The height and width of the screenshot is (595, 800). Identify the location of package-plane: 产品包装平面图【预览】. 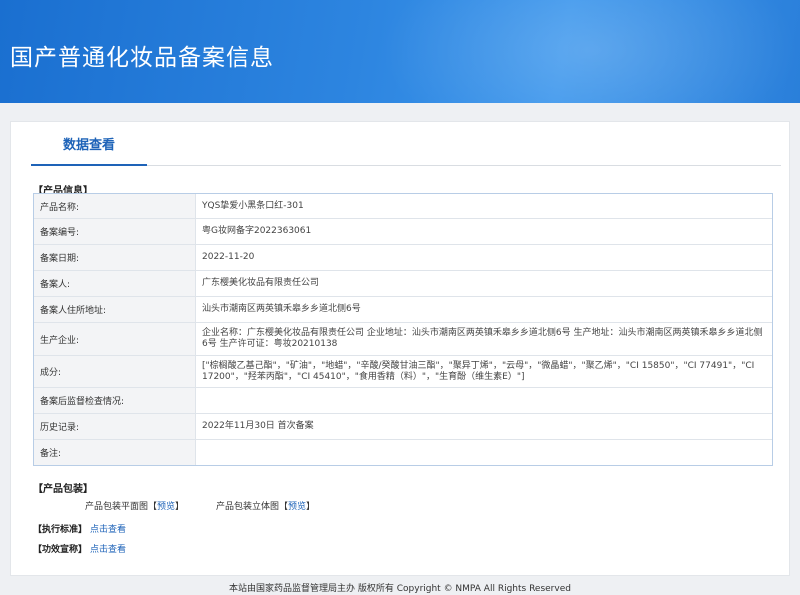
(134, 505).